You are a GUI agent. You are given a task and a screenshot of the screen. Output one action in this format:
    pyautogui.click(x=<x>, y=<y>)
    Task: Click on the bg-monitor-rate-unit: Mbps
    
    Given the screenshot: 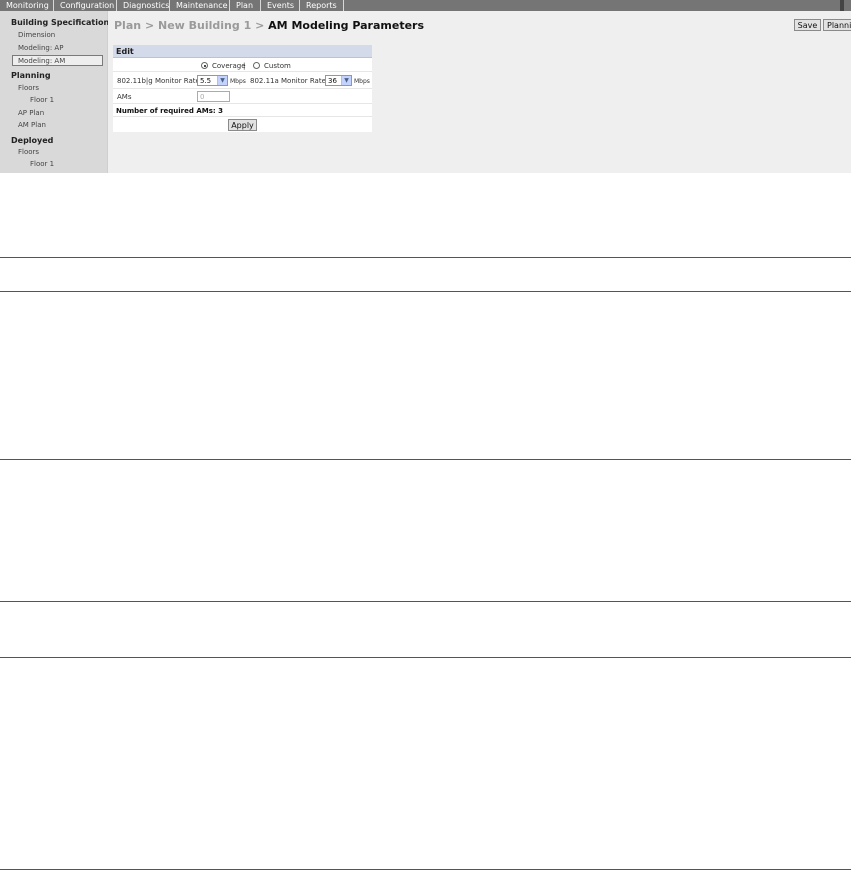 What is the action you would take?
    pyautogui.click(x=238, y=81)
    